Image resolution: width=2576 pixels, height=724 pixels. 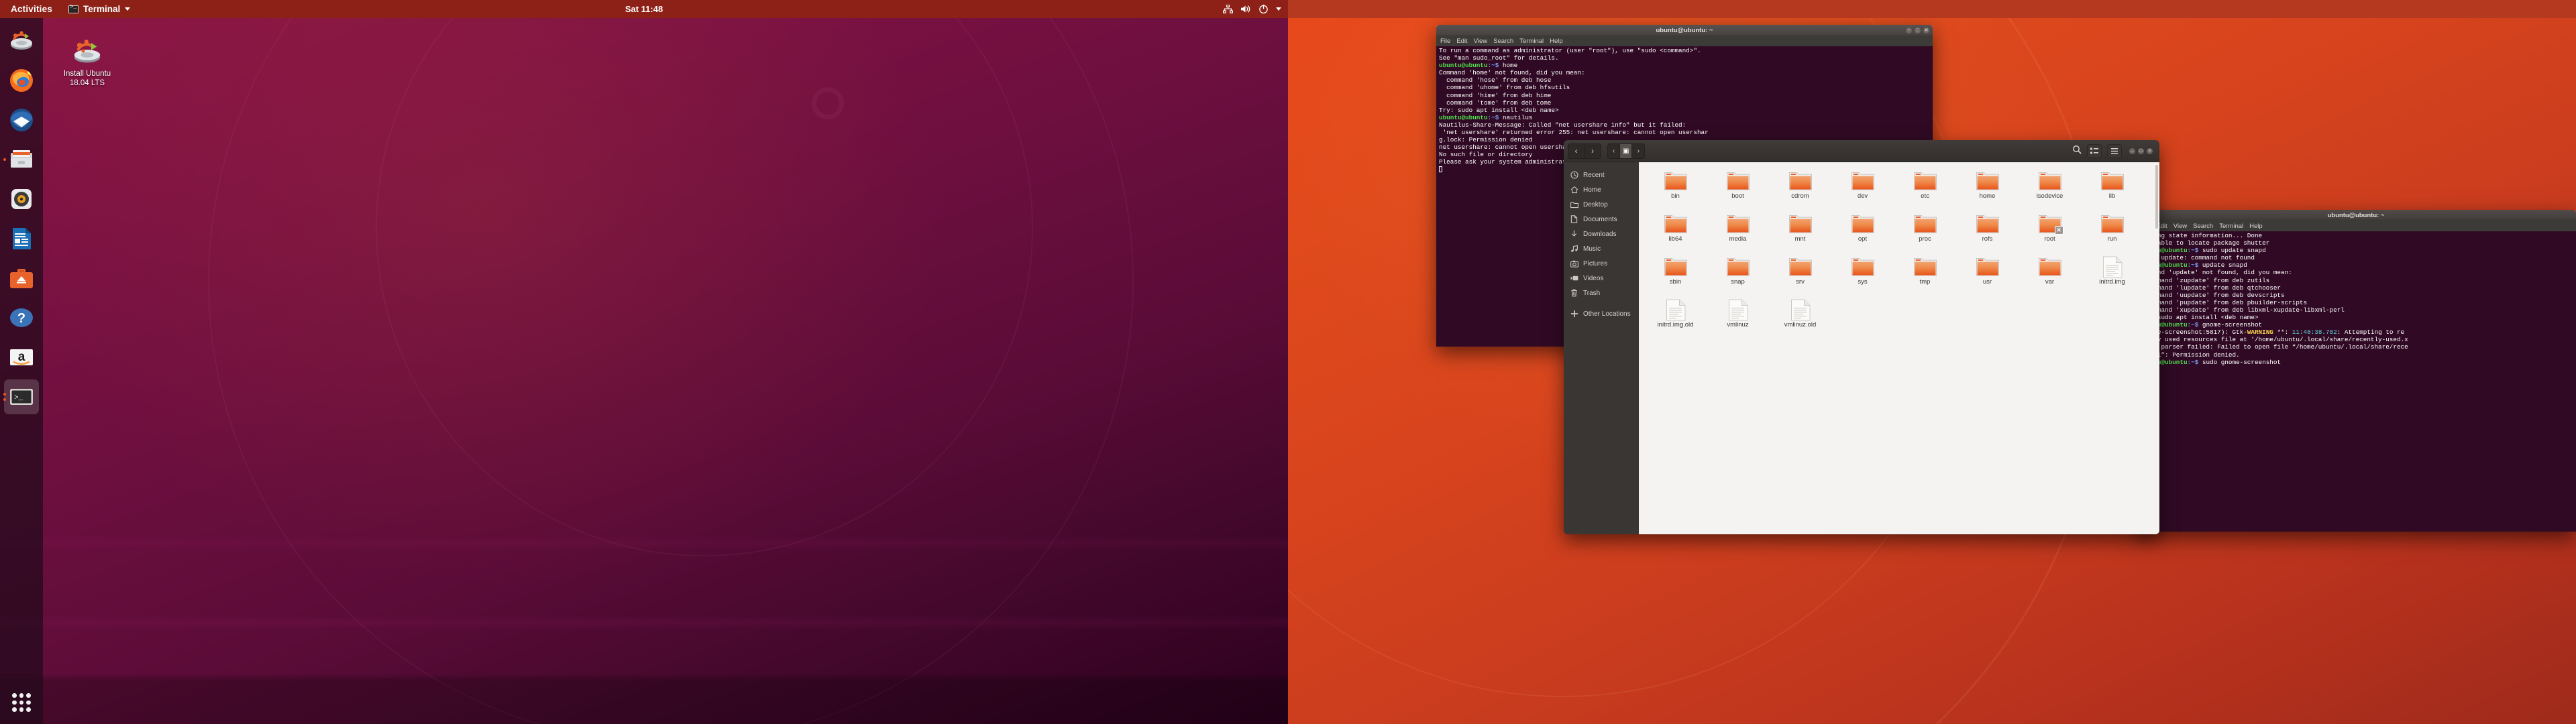 I want to click on sidebar-item-desktop: Desktop, so click(x=1601, y=204).